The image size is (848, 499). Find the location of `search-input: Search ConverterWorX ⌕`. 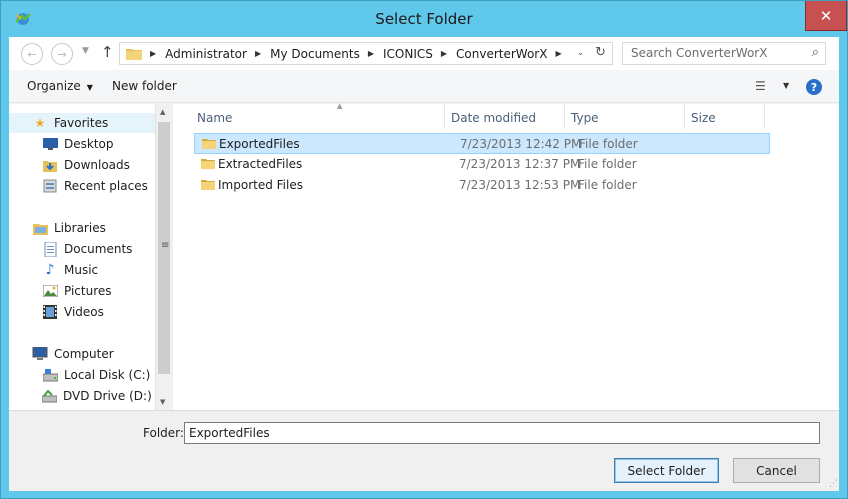

search-input: Search ConverterWorX ⌕ is located at coordinates (724, 53).